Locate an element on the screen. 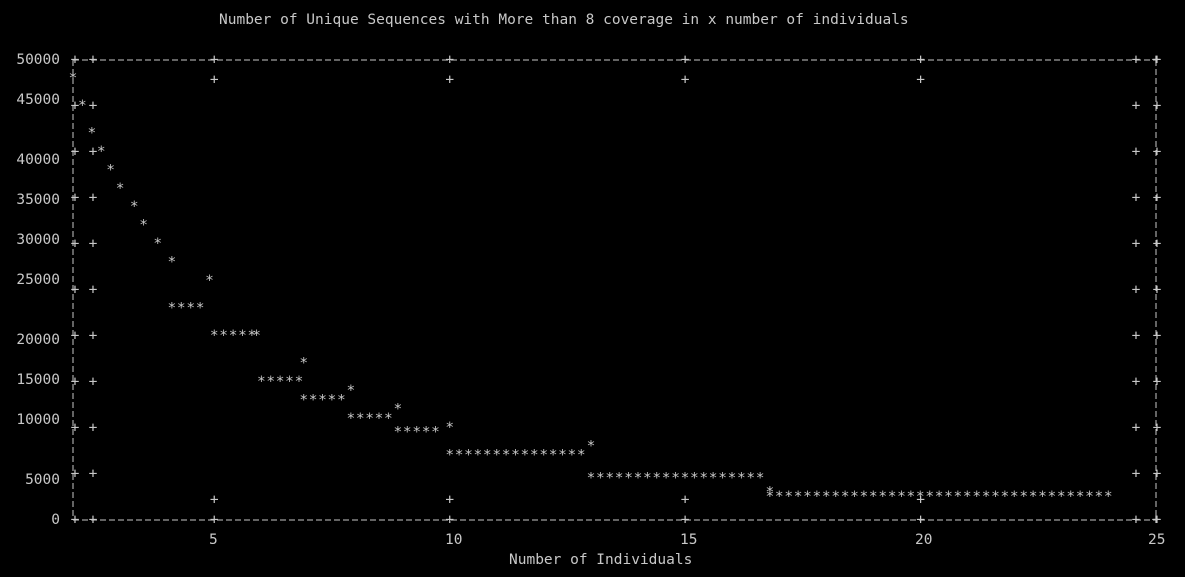  x-tick-label: 25 is located at coordinates (1157, 540).